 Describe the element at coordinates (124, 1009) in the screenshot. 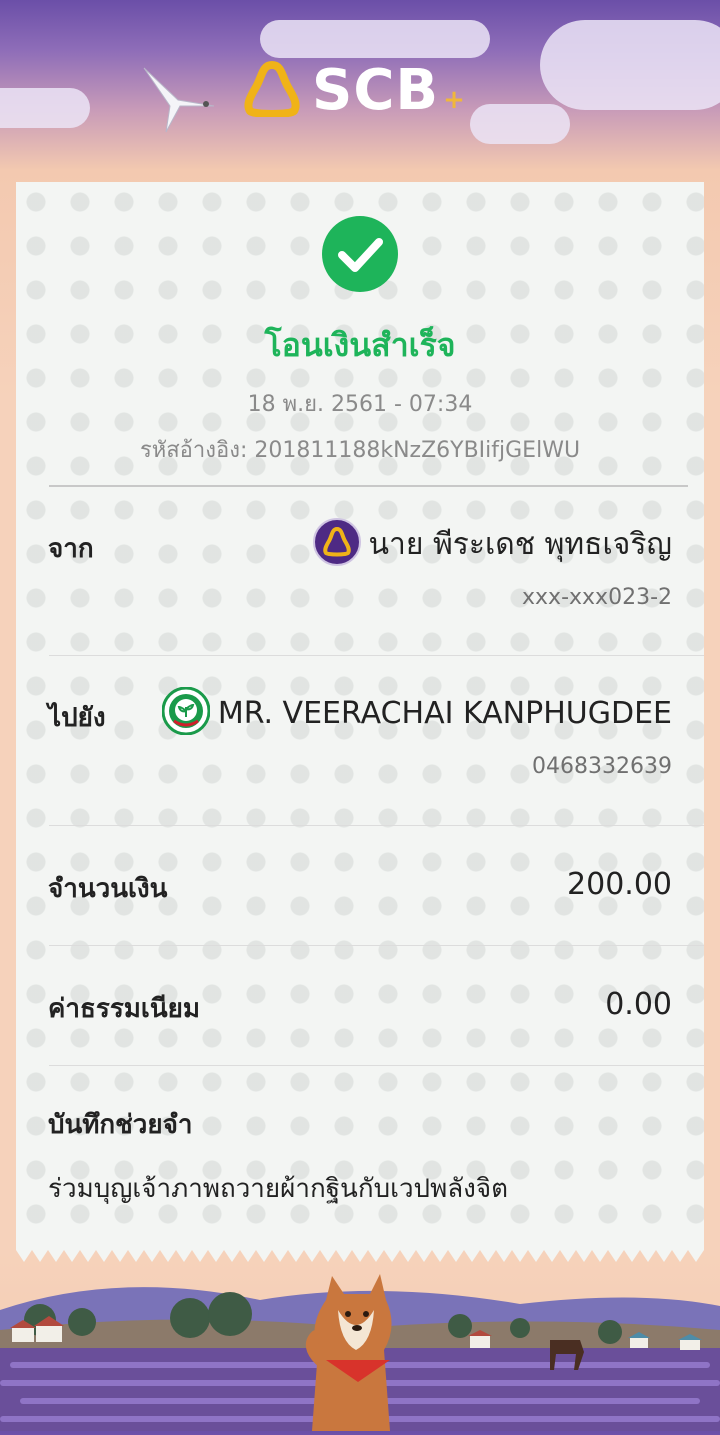

I see `fee-label: ค่าธรรมเนียม` at that location.